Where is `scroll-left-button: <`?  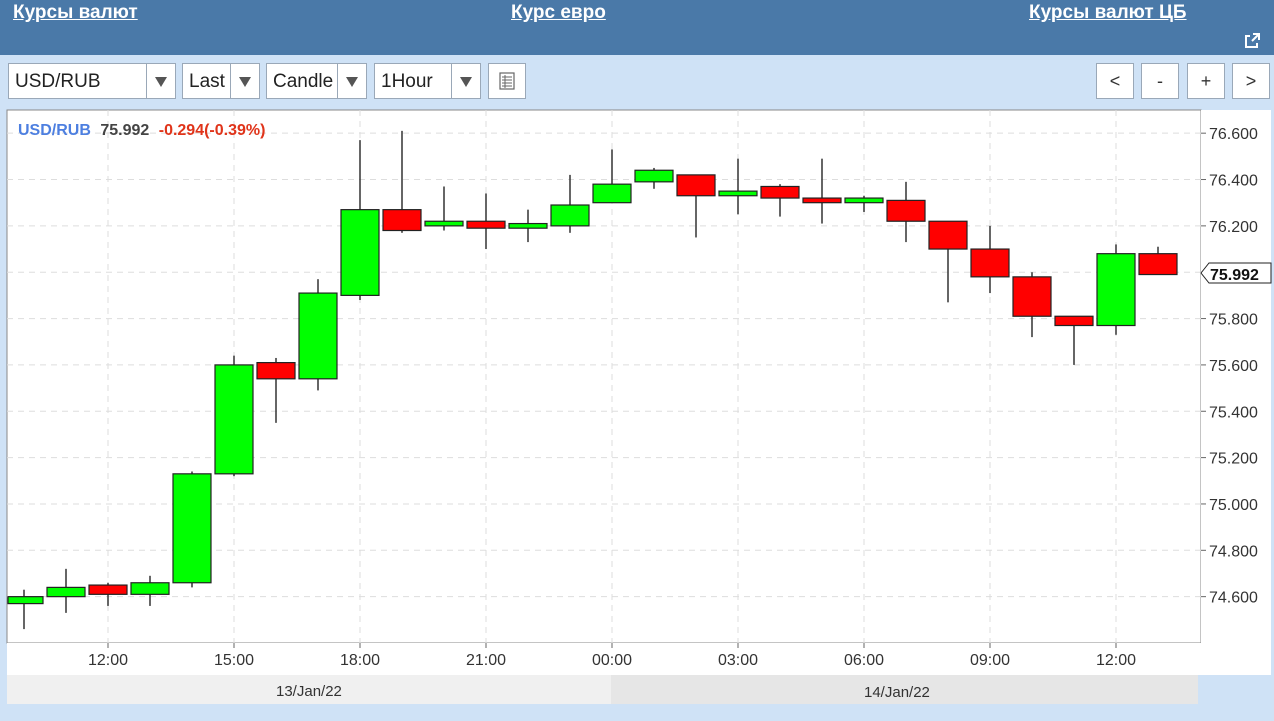
scroll-left-button: < is located at coordinates (1115, 81).